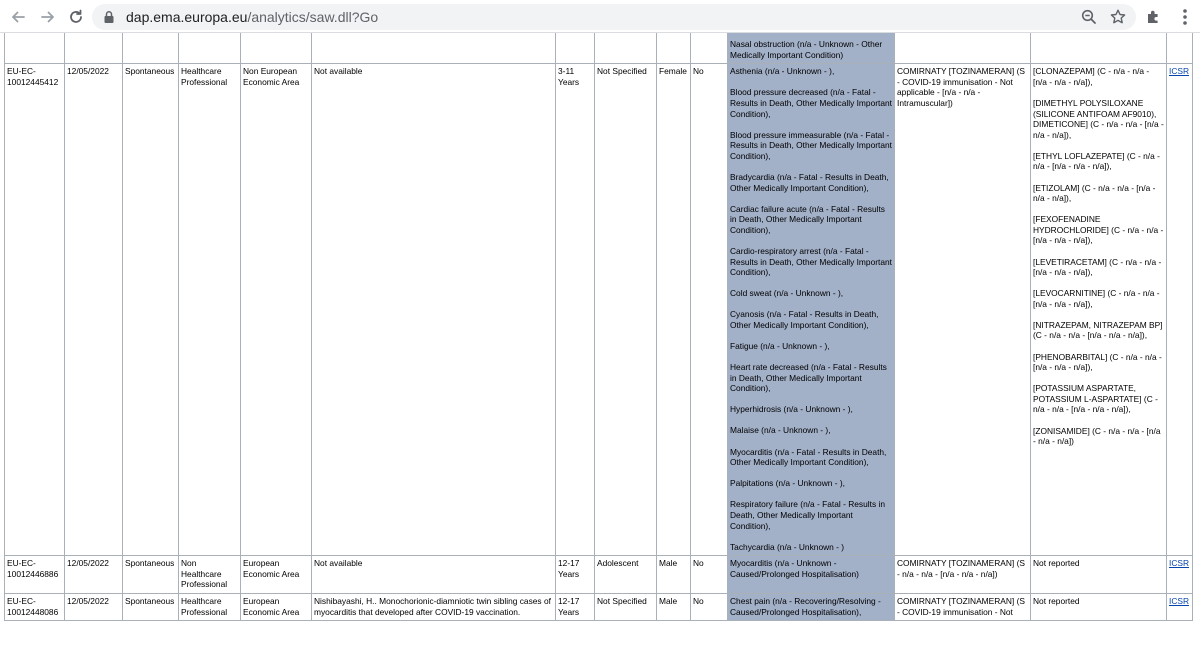  I want to click on report-date-cell, so click(93, 49).